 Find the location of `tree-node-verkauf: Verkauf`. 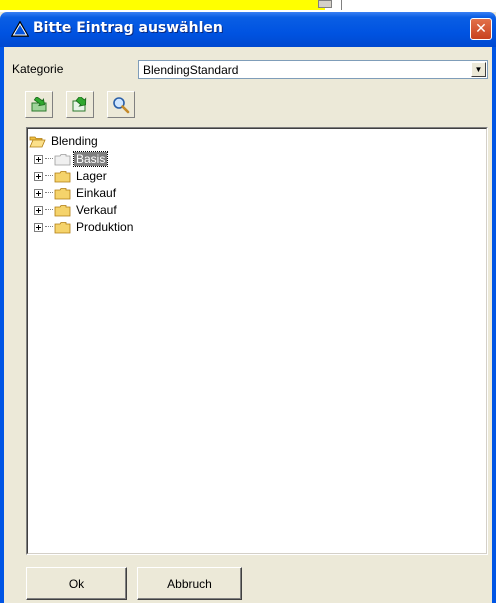

tree-node-verkauf: Verkauf is located at coordinates (76, 210).